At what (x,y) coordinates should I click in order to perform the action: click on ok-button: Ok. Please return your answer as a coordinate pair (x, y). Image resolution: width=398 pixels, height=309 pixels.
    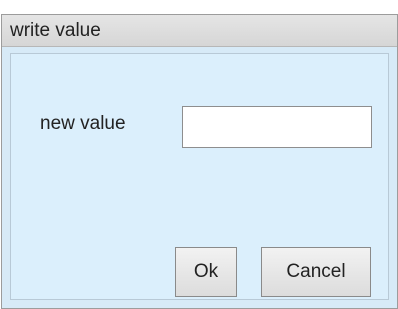
    Looking at the image, I should click on (206, 272).